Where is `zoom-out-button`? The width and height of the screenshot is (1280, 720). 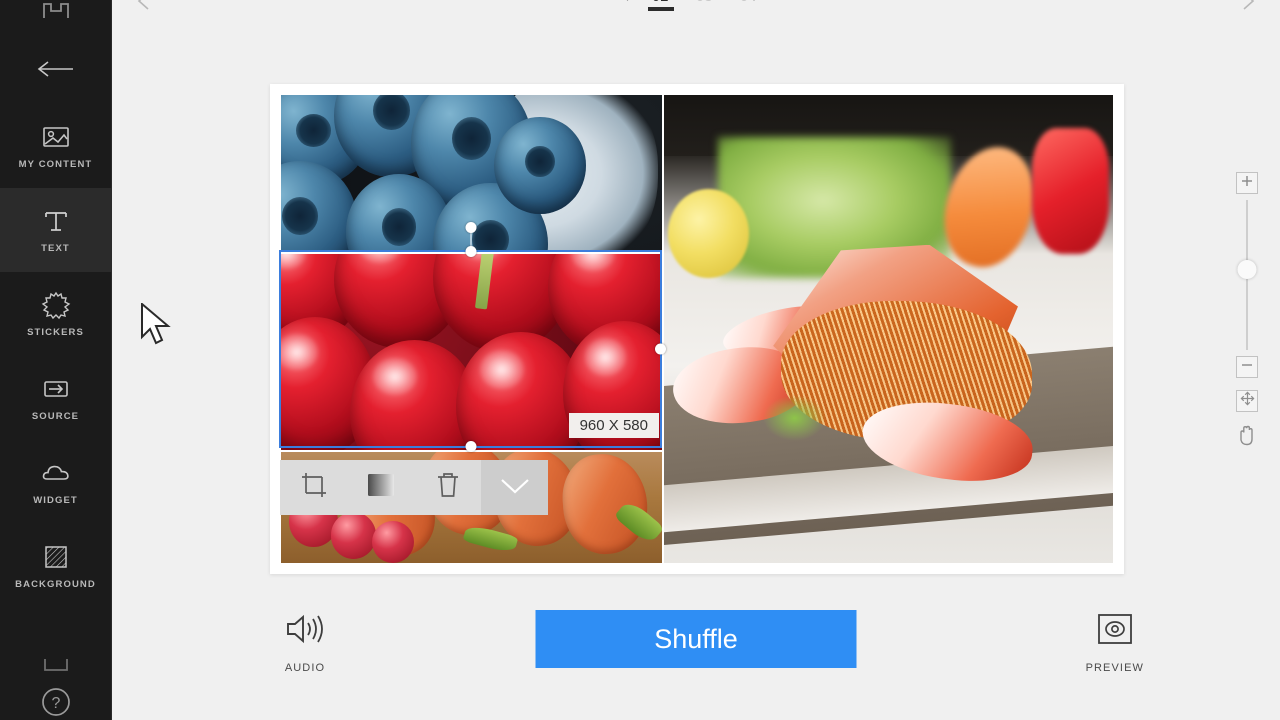 zoom-out-button is located at coordinates (1247, 367).